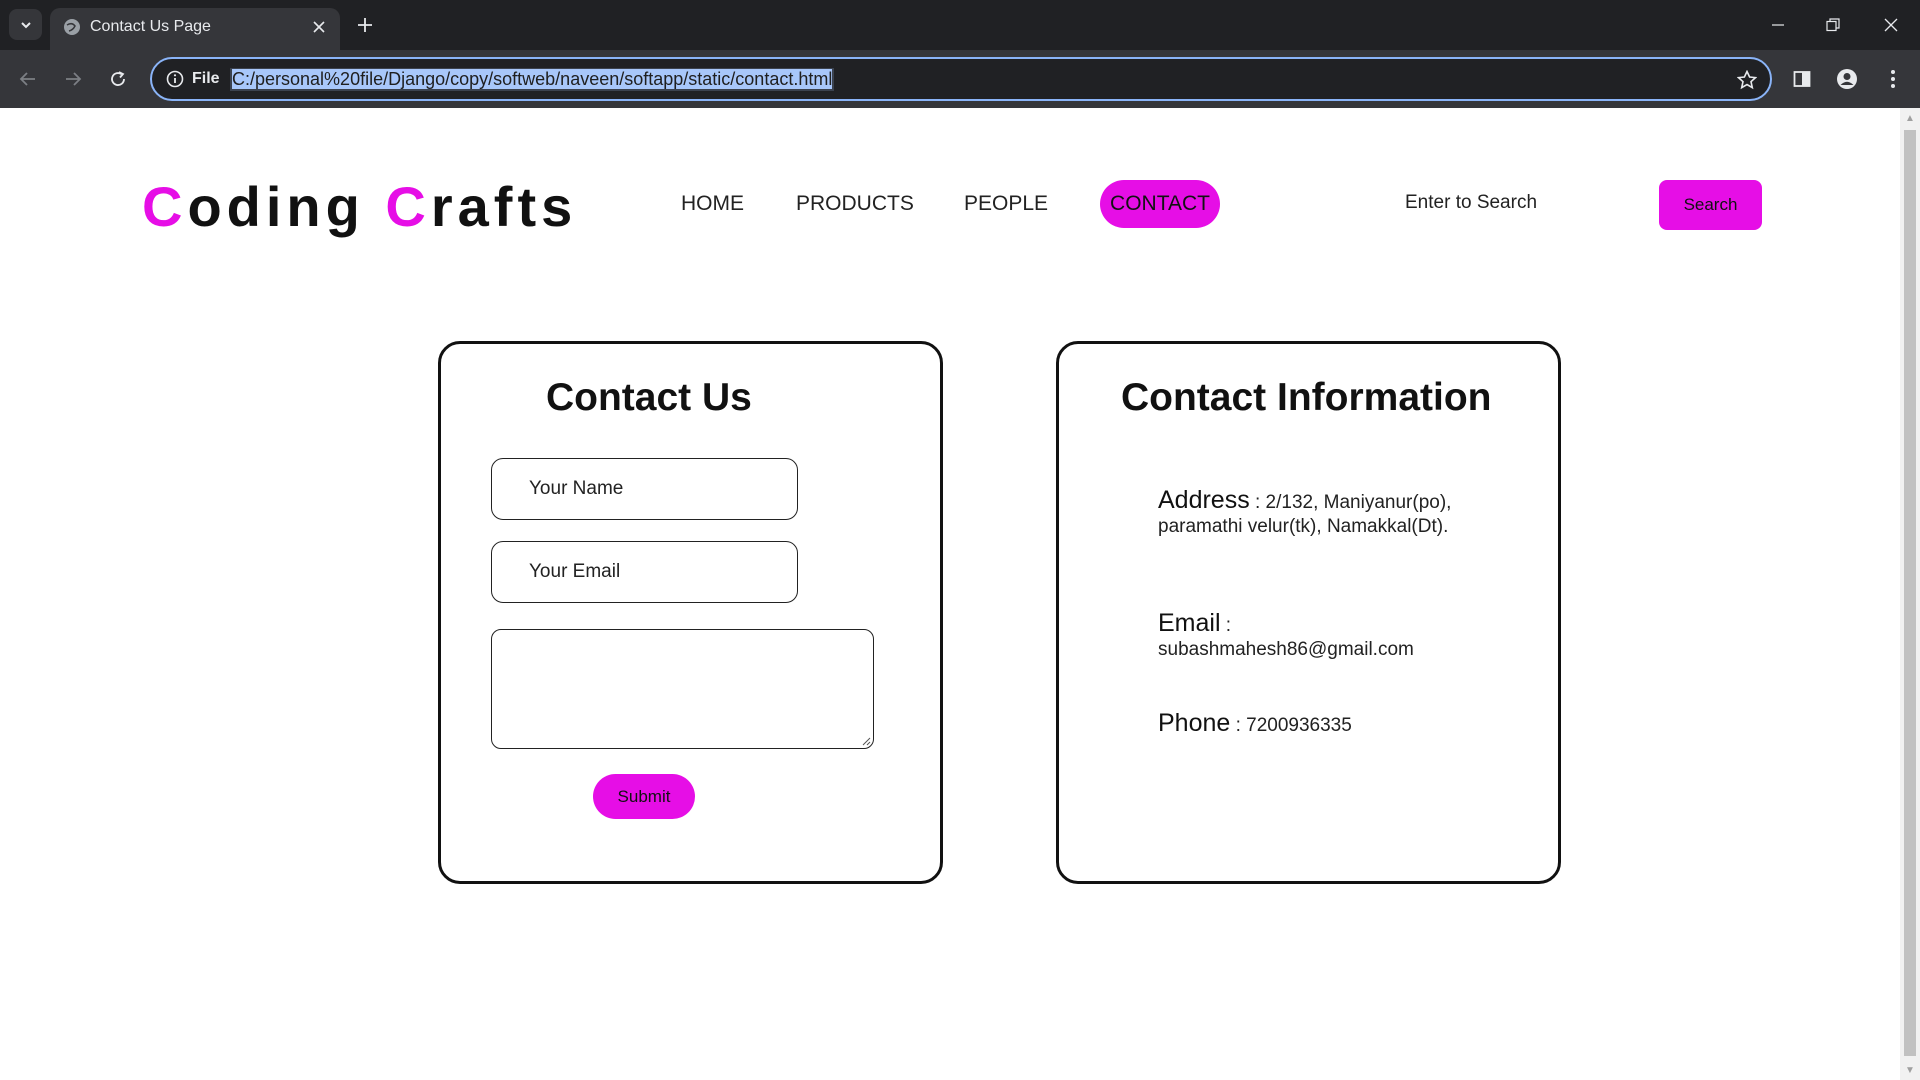 The image size is (1920, 1080). What do you see at coordinates (866, 741) in the screenshot?
I see `resize-grip-icon` at bounding box center [866, 741].